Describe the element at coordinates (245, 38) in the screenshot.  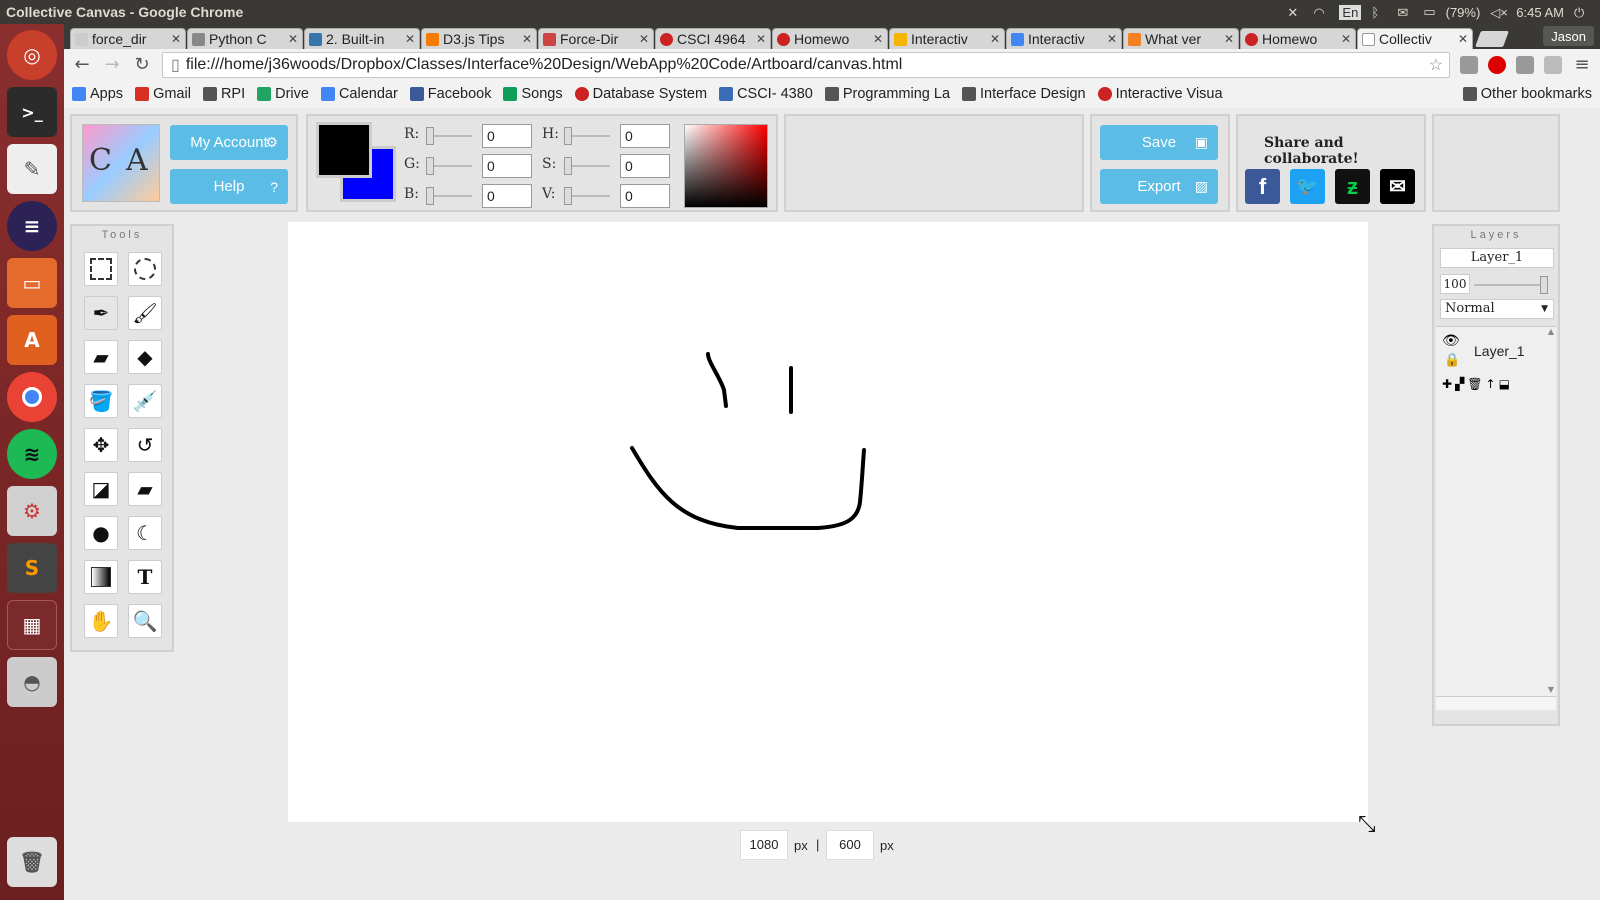
I see `tab-1: Python C ✕` at that location.